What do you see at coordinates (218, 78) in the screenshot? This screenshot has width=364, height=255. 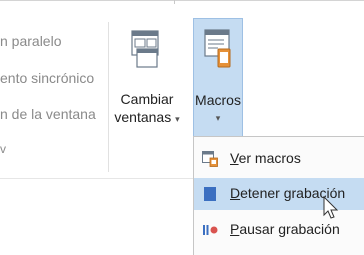 I see `macros-button: Macros ▾` at bounding box center [218, 78].